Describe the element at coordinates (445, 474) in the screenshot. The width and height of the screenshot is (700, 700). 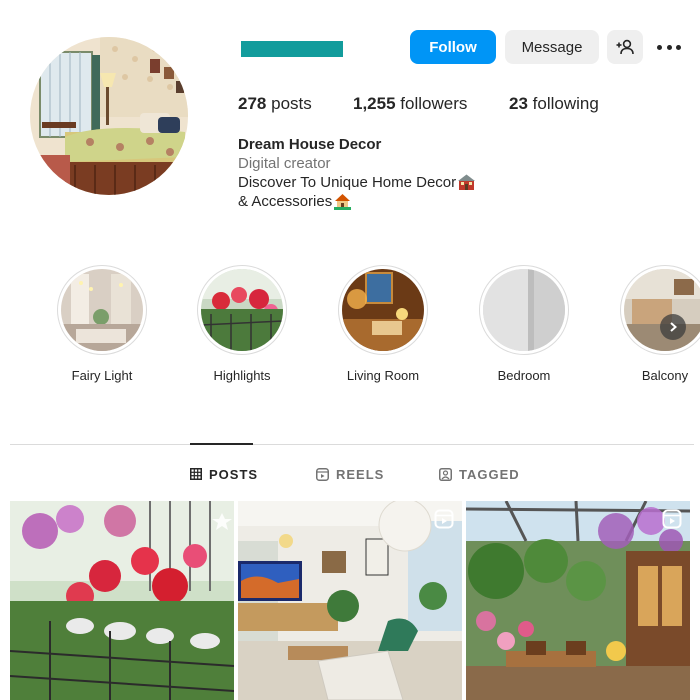
I see `tagged-icon` at that location.